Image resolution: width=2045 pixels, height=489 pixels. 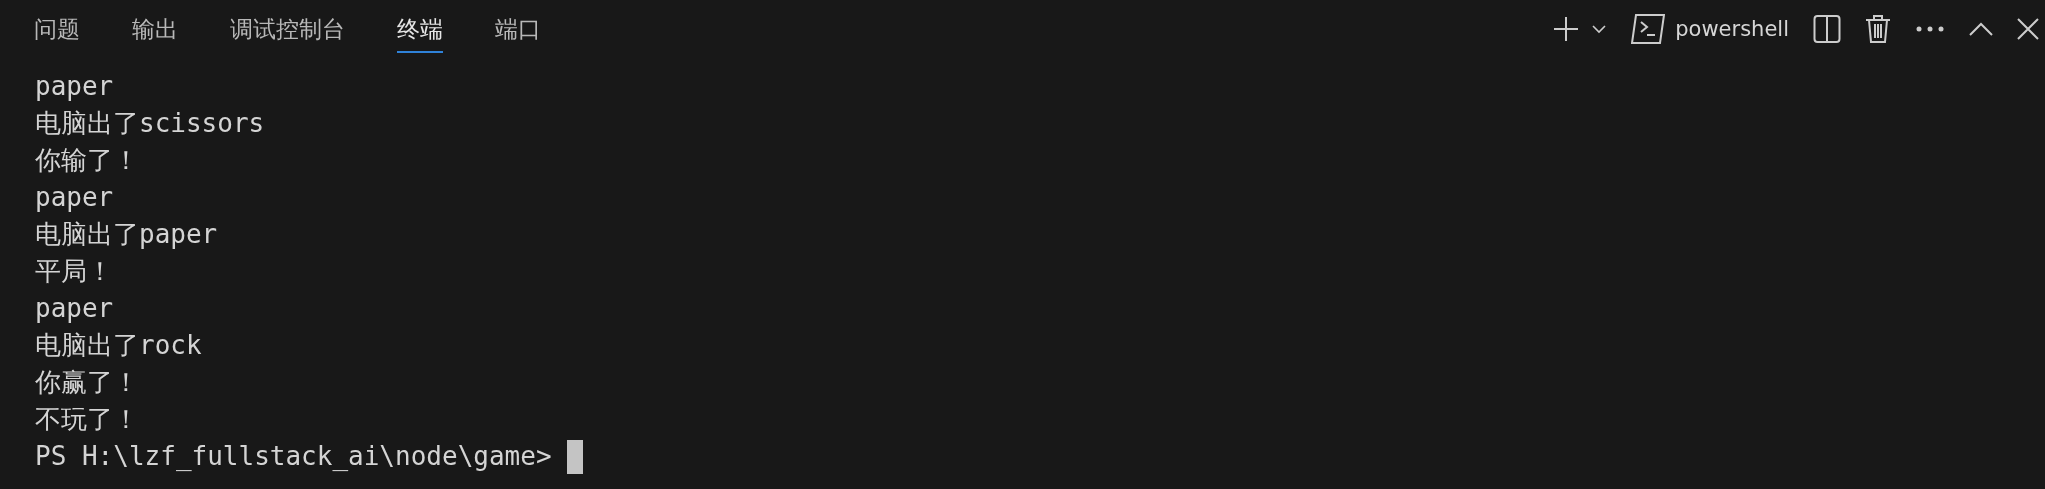 What do you see at coordinates (1981, 29) in the screenshot?
I see `chevron-up-icon` at bounding box center [1981, 29].